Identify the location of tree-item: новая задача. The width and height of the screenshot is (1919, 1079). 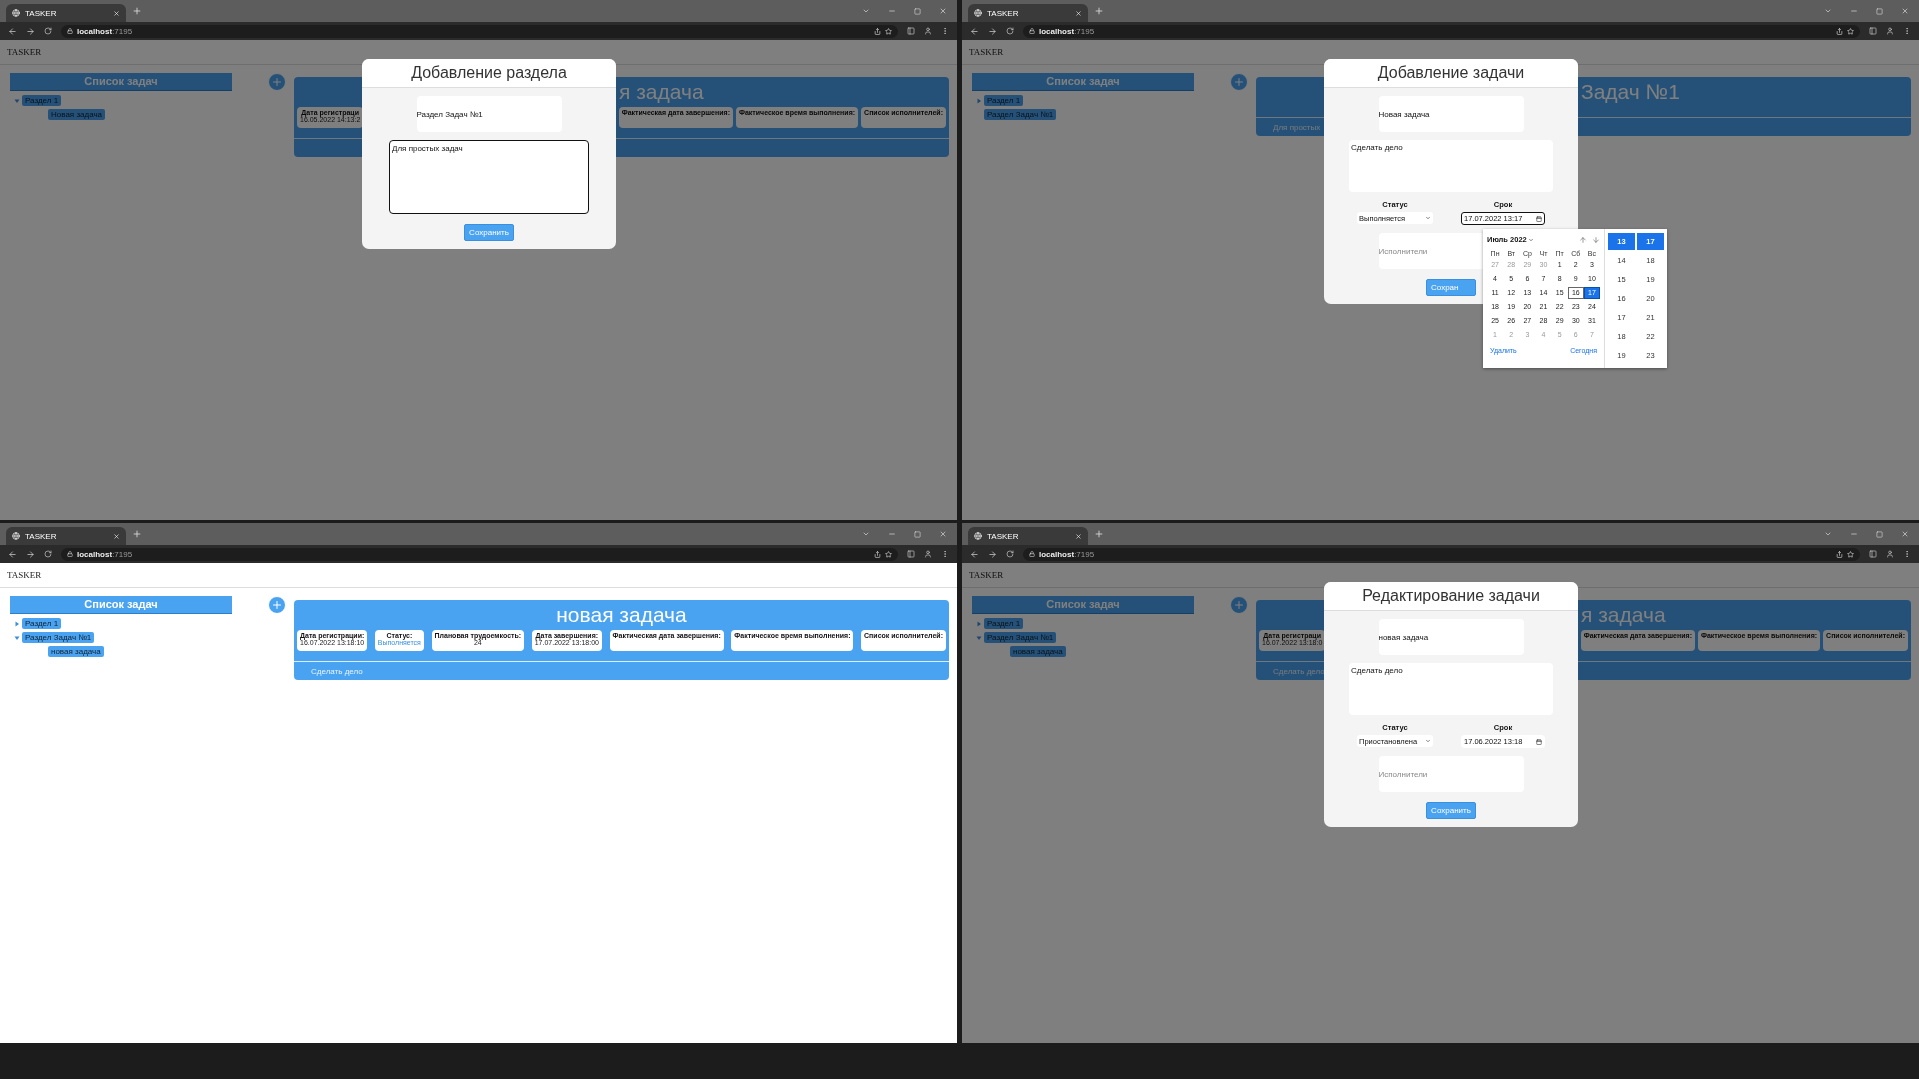
(76, 651).